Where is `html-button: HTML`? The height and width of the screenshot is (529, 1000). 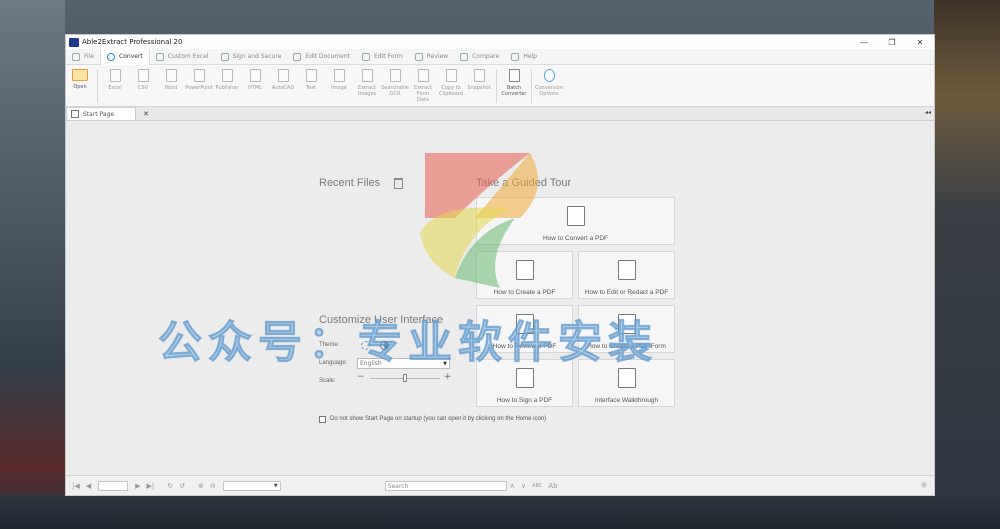 html-button: HTML is located at coordinates (255, 80).